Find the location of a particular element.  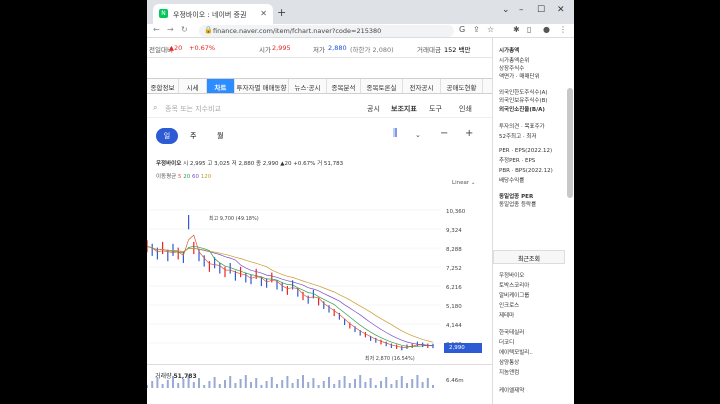

maximize-button: ☐ is located at coordinates (541, 10).